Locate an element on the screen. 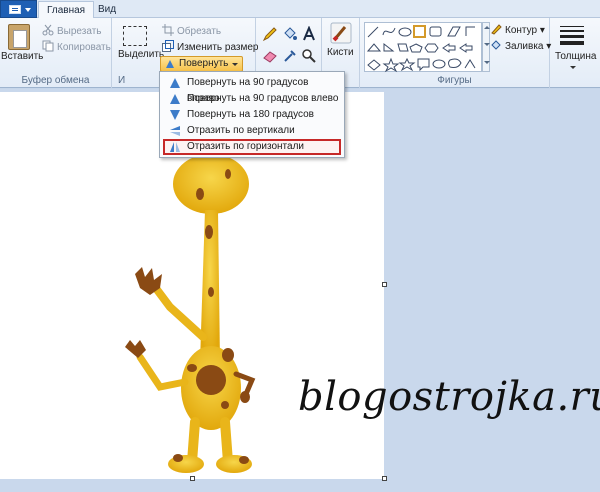 The width and height of the screenshot is (600, 492). resize-handle-bottom is located at coordinates (192, 478).